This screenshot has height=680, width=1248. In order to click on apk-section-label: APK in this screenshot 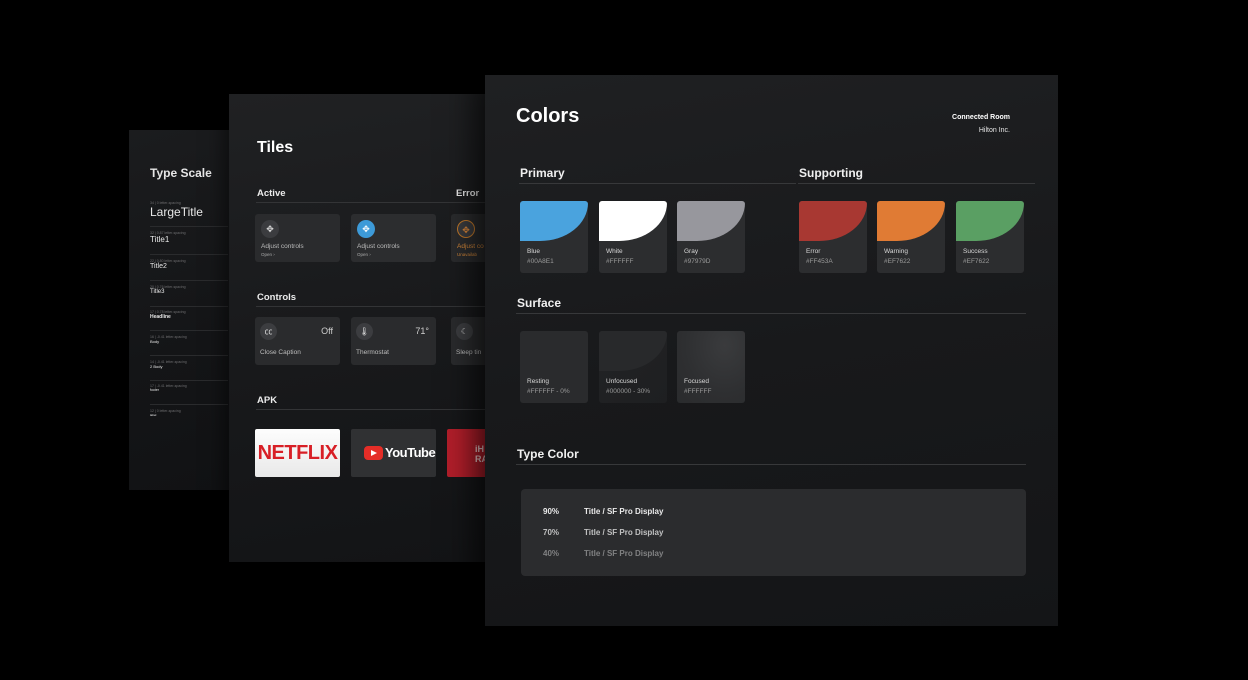, I will do `click(267, 400)`.